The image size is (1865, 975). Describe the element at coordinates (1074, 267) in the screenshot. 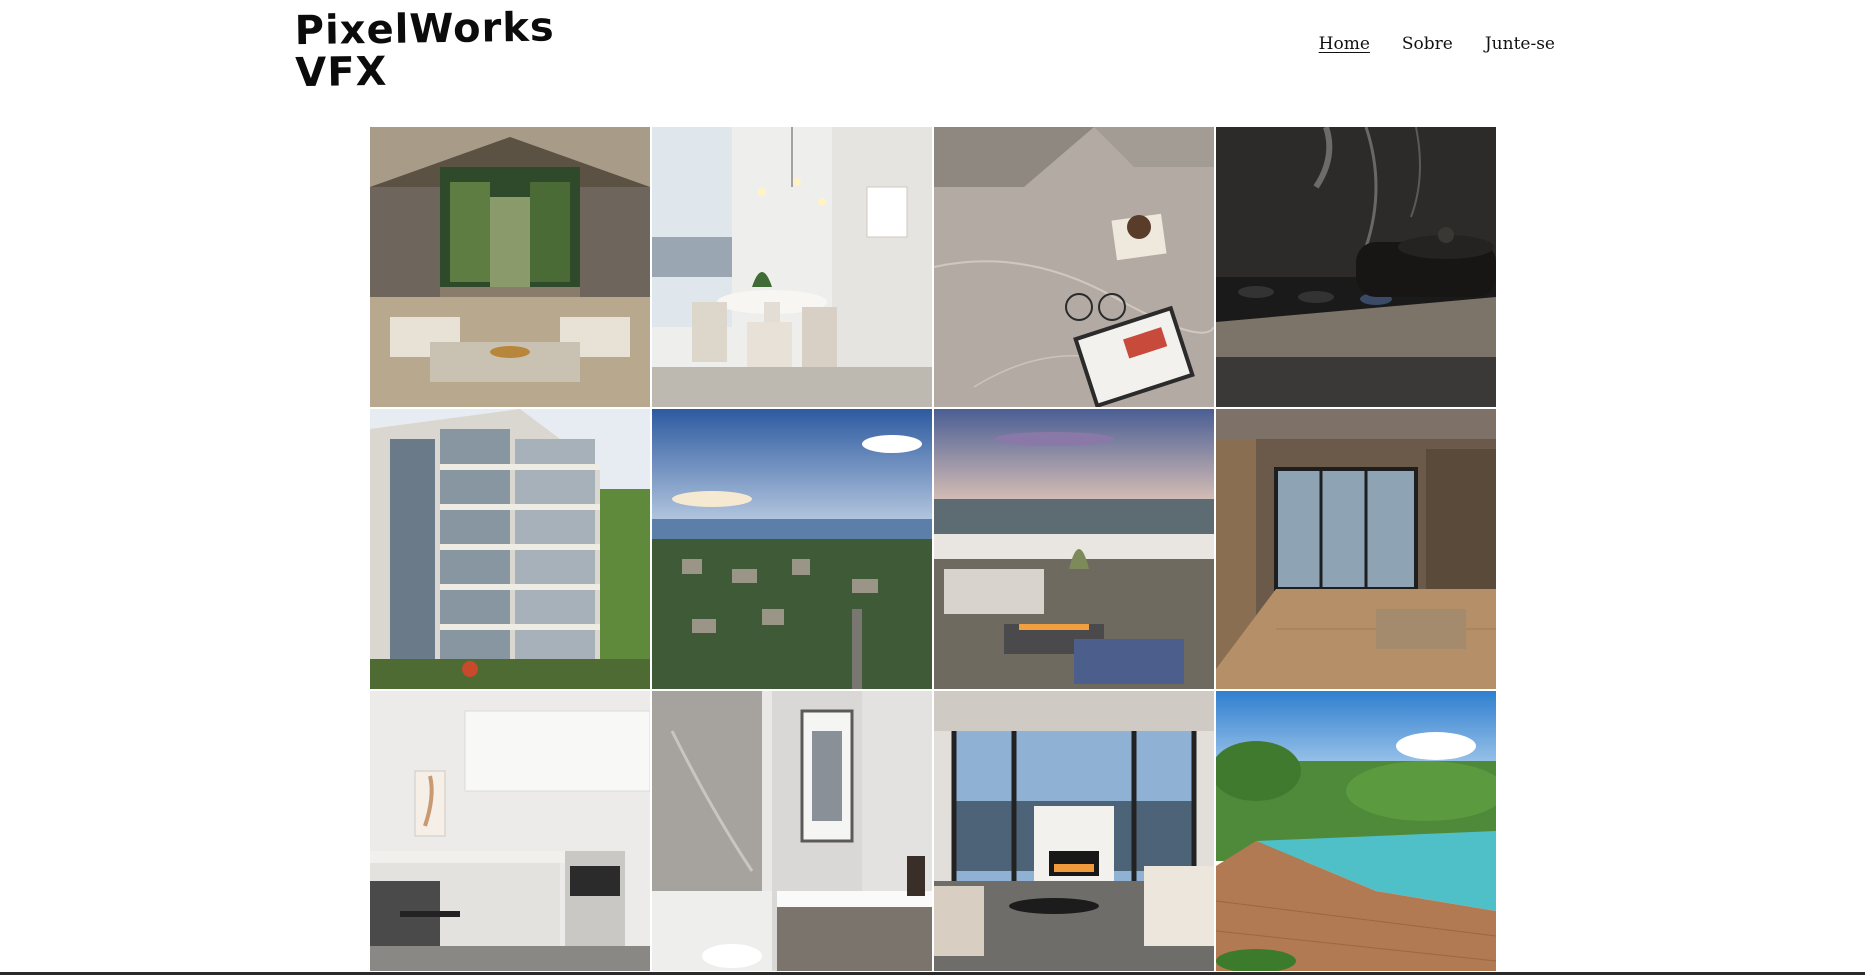

I see `gallery-image-marble-countertop` at that location.